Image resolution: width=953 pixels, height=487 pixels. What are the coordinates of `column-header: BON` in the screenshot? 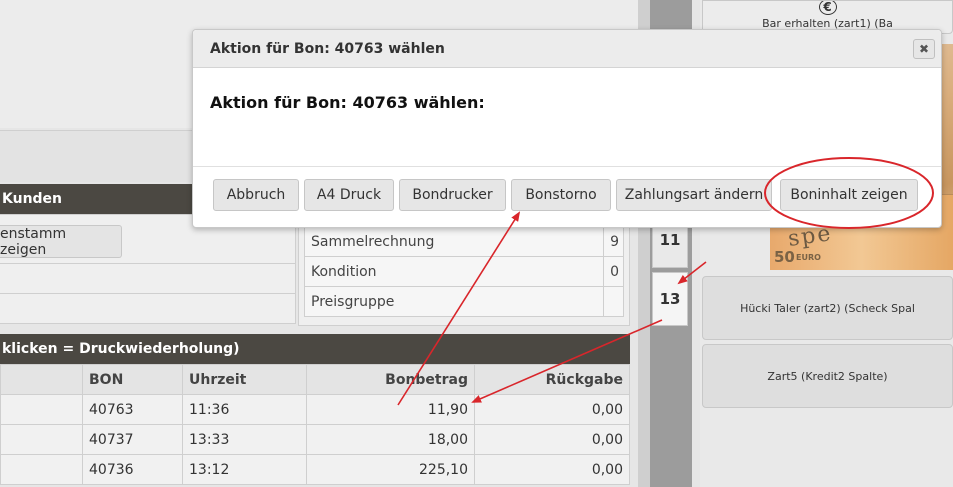 It's located at (132, 379).